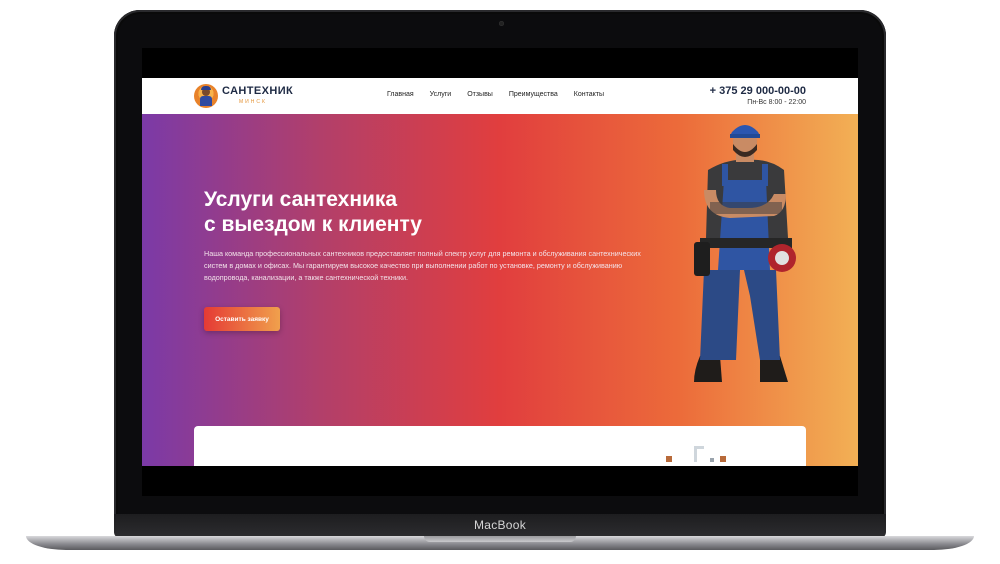 The image size is (1000, 564). What do you see at coordinates (745, 253) in the screenshot?
I see `plumber-worker-image` at bounding box center [745, 253].